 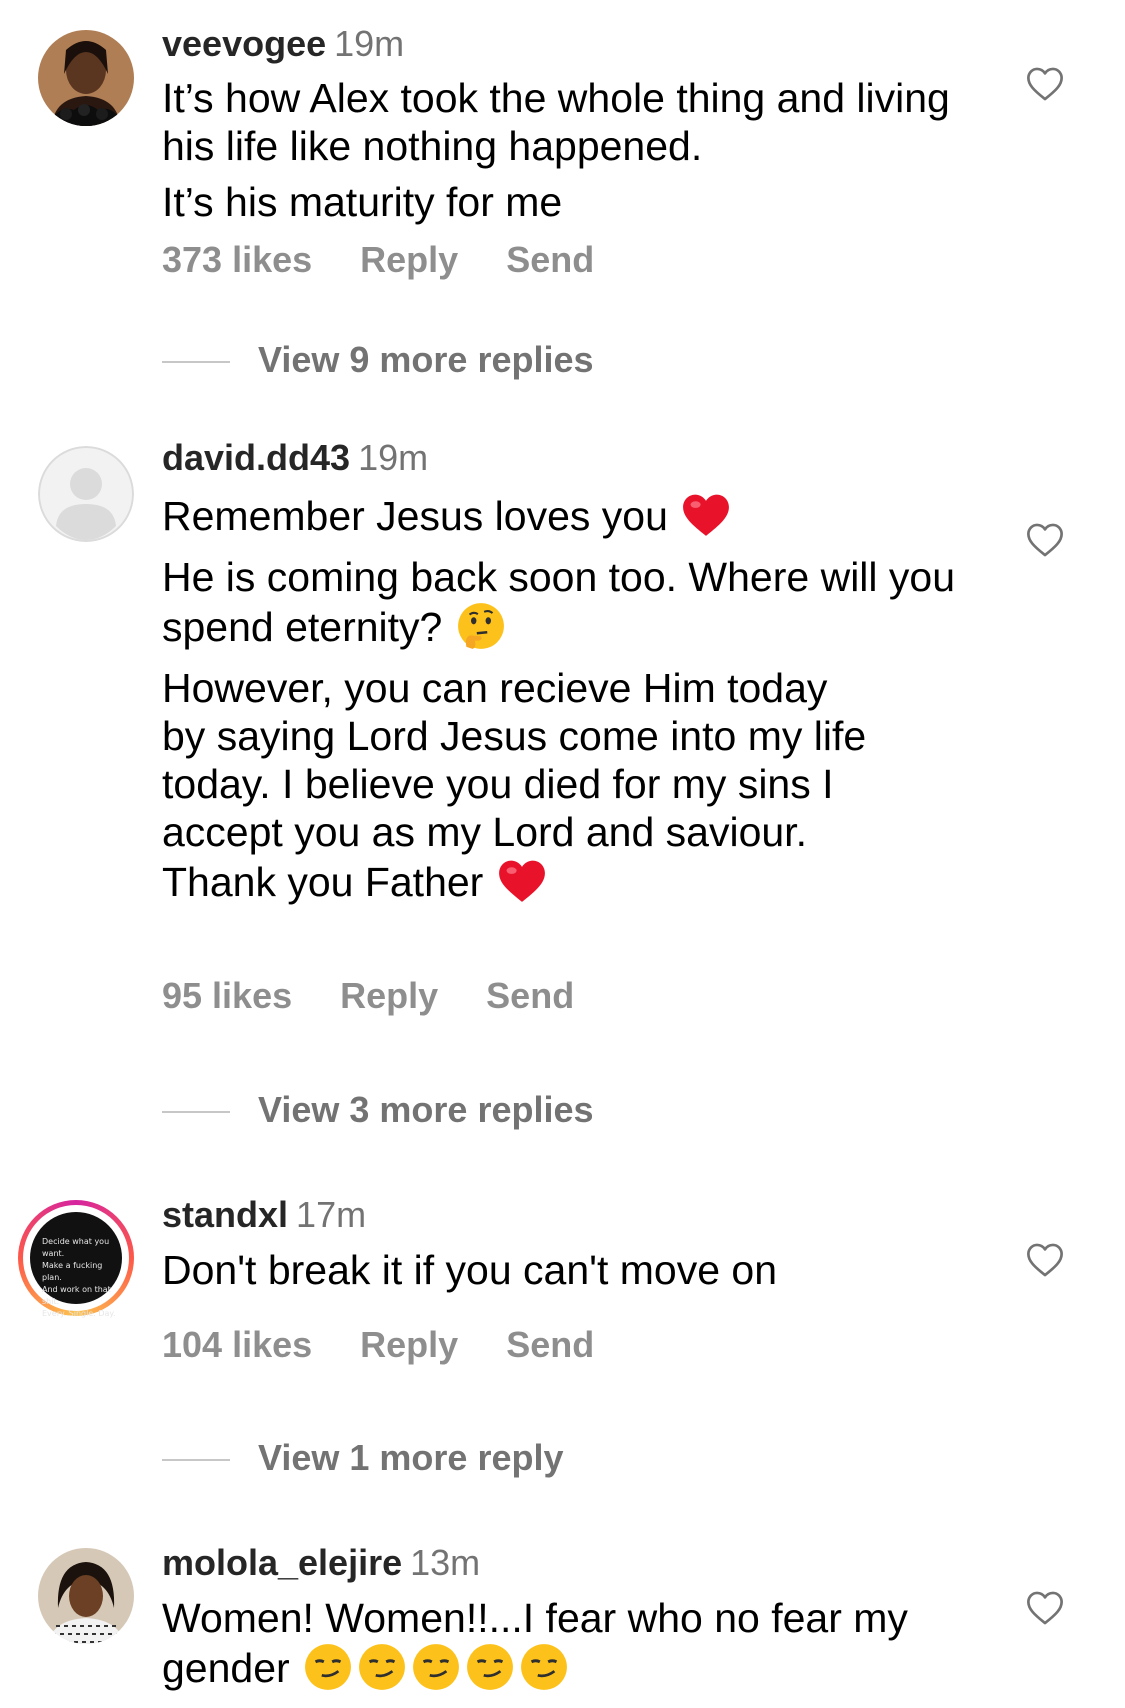 I want to click on view-replies-label: View 3 more replies, so click(x=426, y=1109).